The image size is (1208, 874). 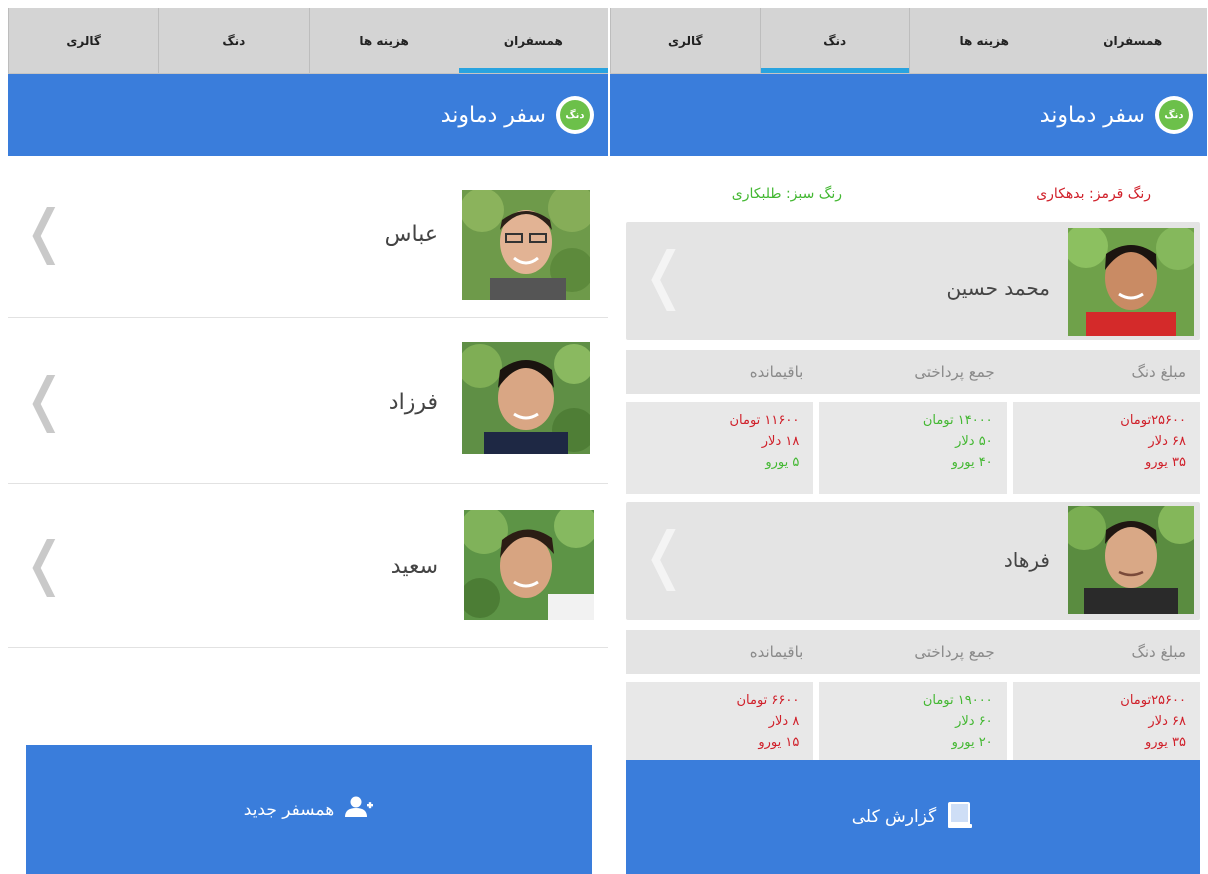 I want to click on color-legend: رنگ قرمز: بدهکاری رنگ سبز: طلبکاری, so click(x=908, y=198).